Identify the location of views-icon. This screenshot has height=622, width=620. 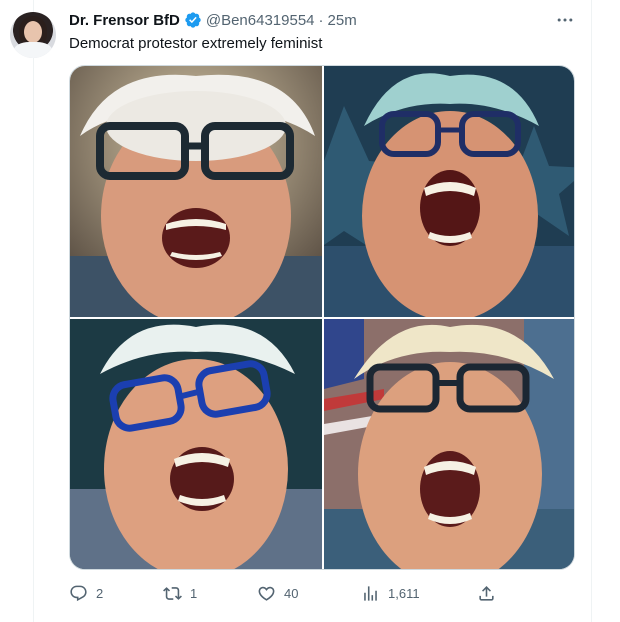
(370, 593).